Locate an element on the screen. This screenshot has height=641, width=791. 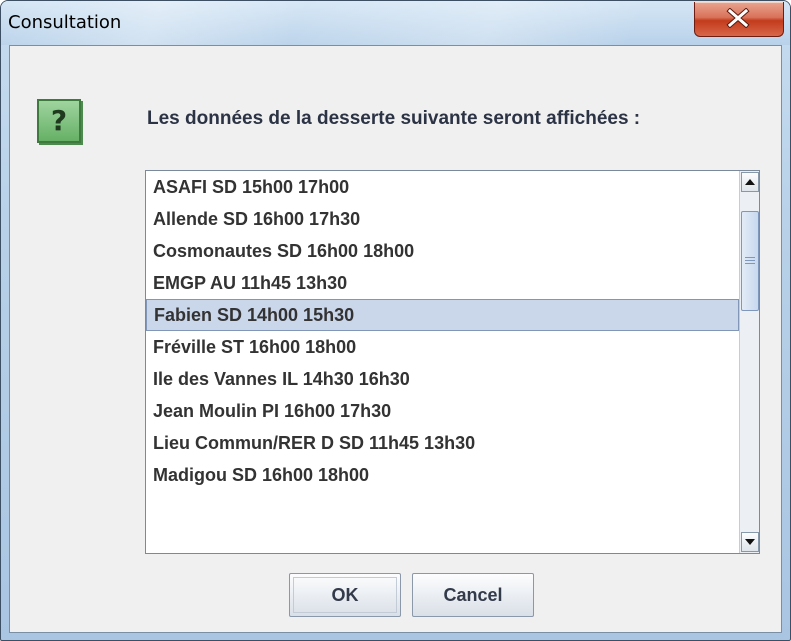
scroll-up-button is located at coordinates (750, 182).